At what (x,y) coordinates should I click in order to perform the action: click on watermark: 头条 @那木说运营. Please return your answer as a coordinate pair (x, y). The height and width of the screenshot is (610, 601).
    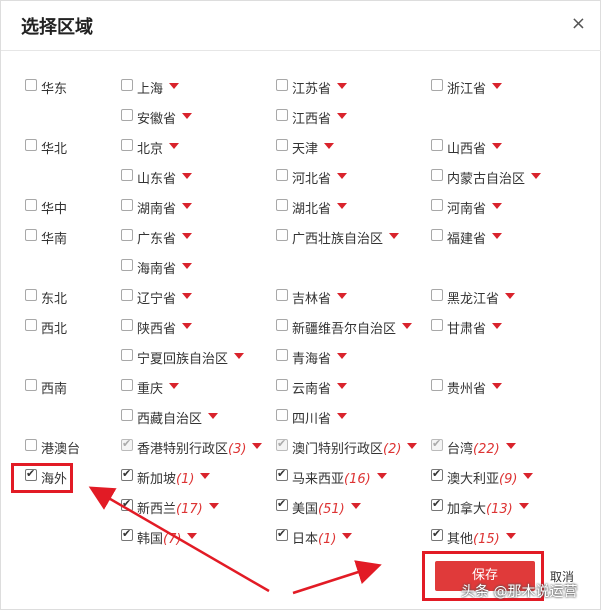
    Looking at the image, I should click on (519, 592).